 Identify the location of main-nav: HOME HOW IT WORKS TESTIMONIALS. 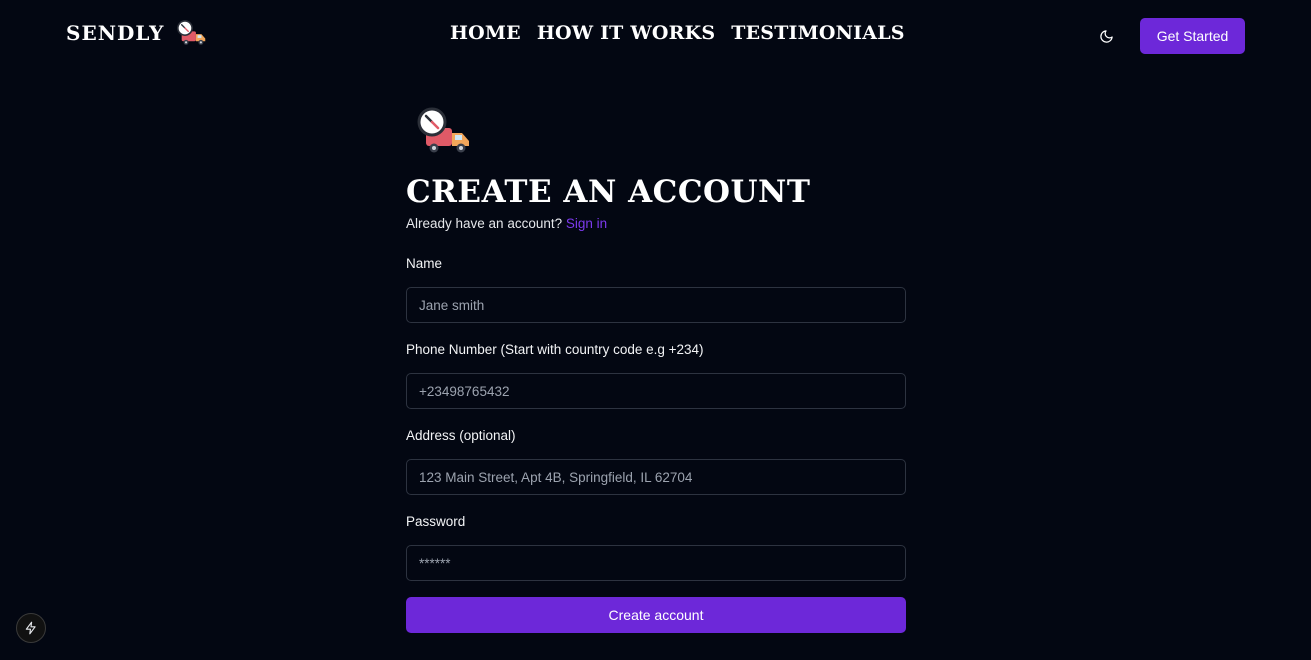
(677, 33).